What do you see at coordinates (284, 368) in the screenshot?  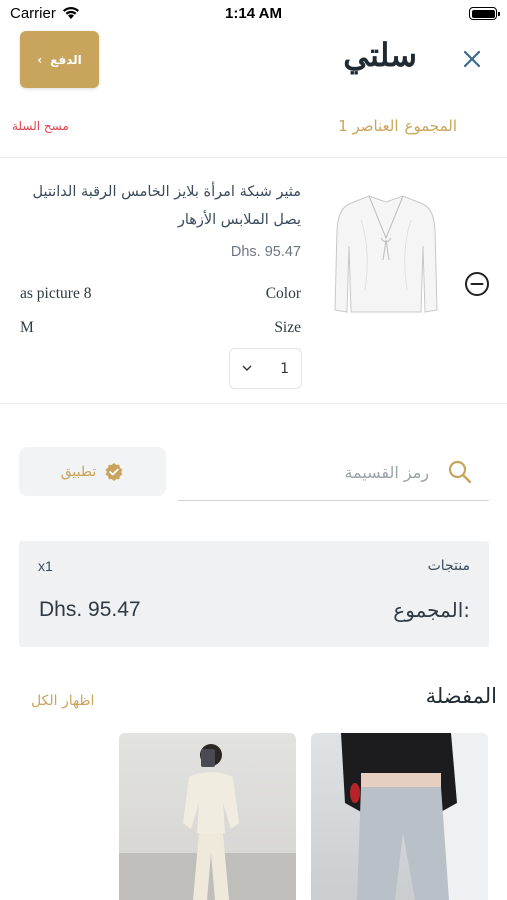 I see `quantity-value: 1` at bounding box center [284, 368].